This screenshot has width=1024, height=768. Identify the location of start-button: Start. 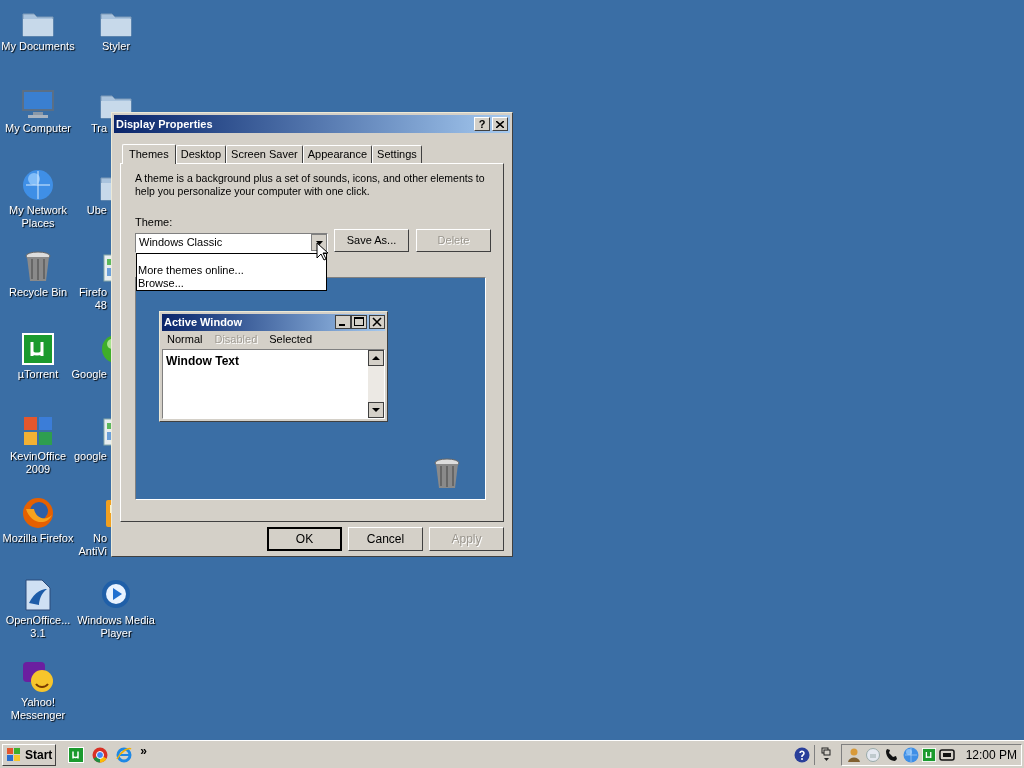
(29, 754).